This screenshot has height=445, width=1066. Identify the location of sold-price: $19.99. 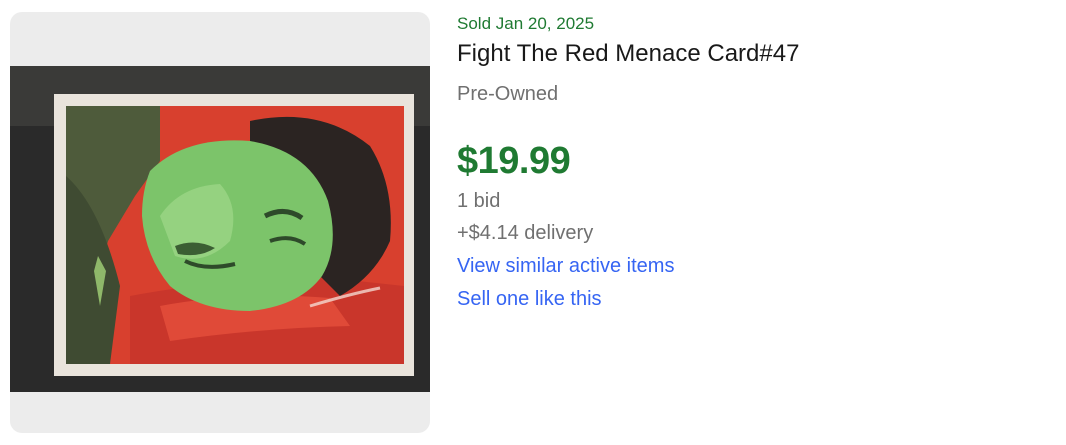
(514, 161).